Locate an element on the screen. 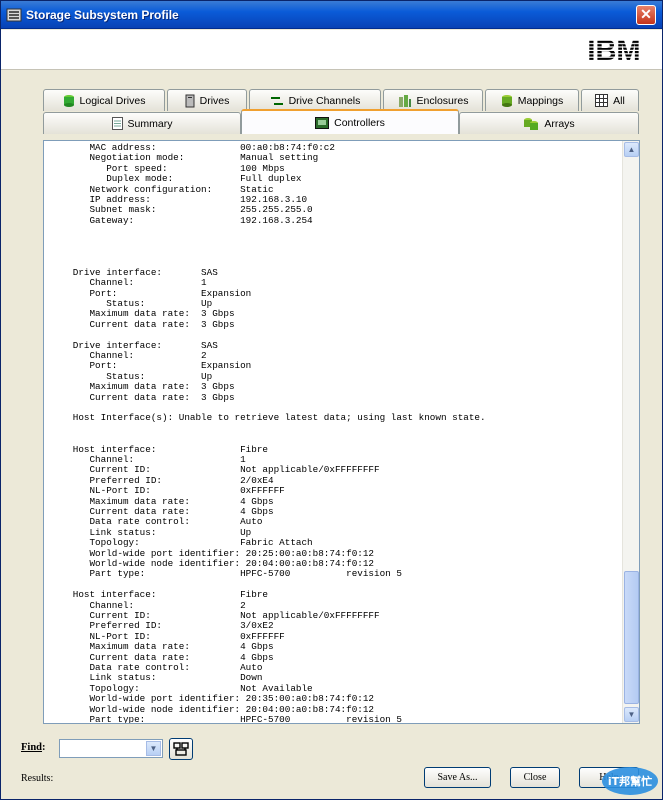  find-label: Find: is located at coordinates (33, 747).